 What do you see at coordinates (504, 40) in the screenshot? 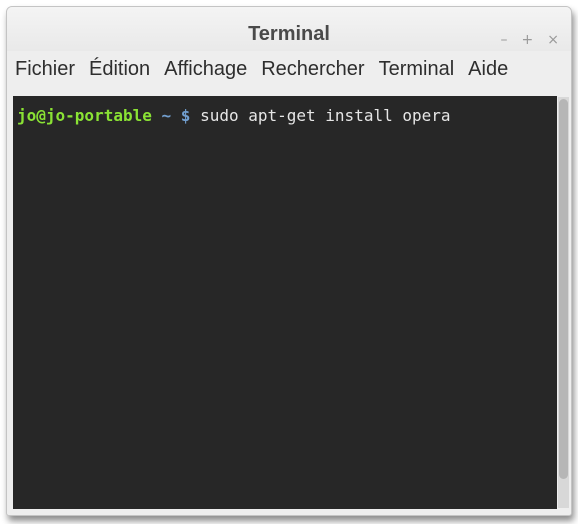
I see `minimize-icon: –` at bounding box center [504, 40].